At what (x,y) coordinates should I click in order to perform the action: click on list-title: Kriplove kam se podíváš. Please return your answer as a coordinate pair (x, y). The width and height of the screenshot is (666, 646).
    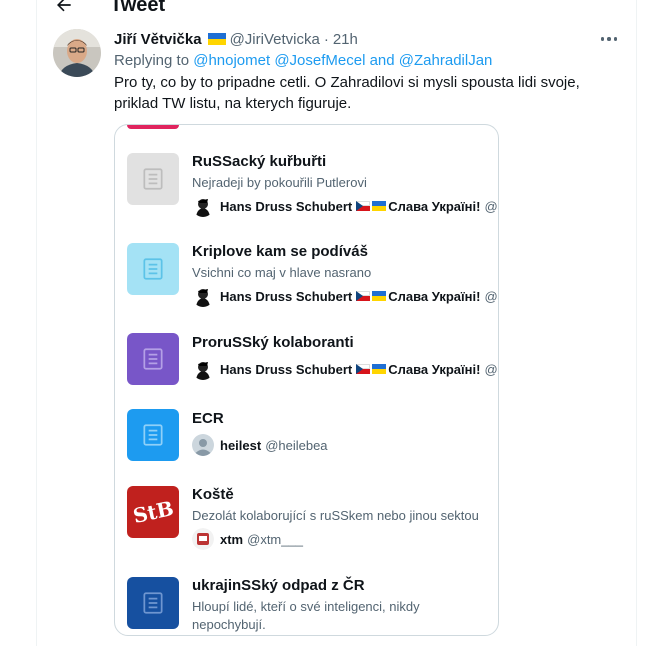
    Looking at the image, I should click on (280, 251).